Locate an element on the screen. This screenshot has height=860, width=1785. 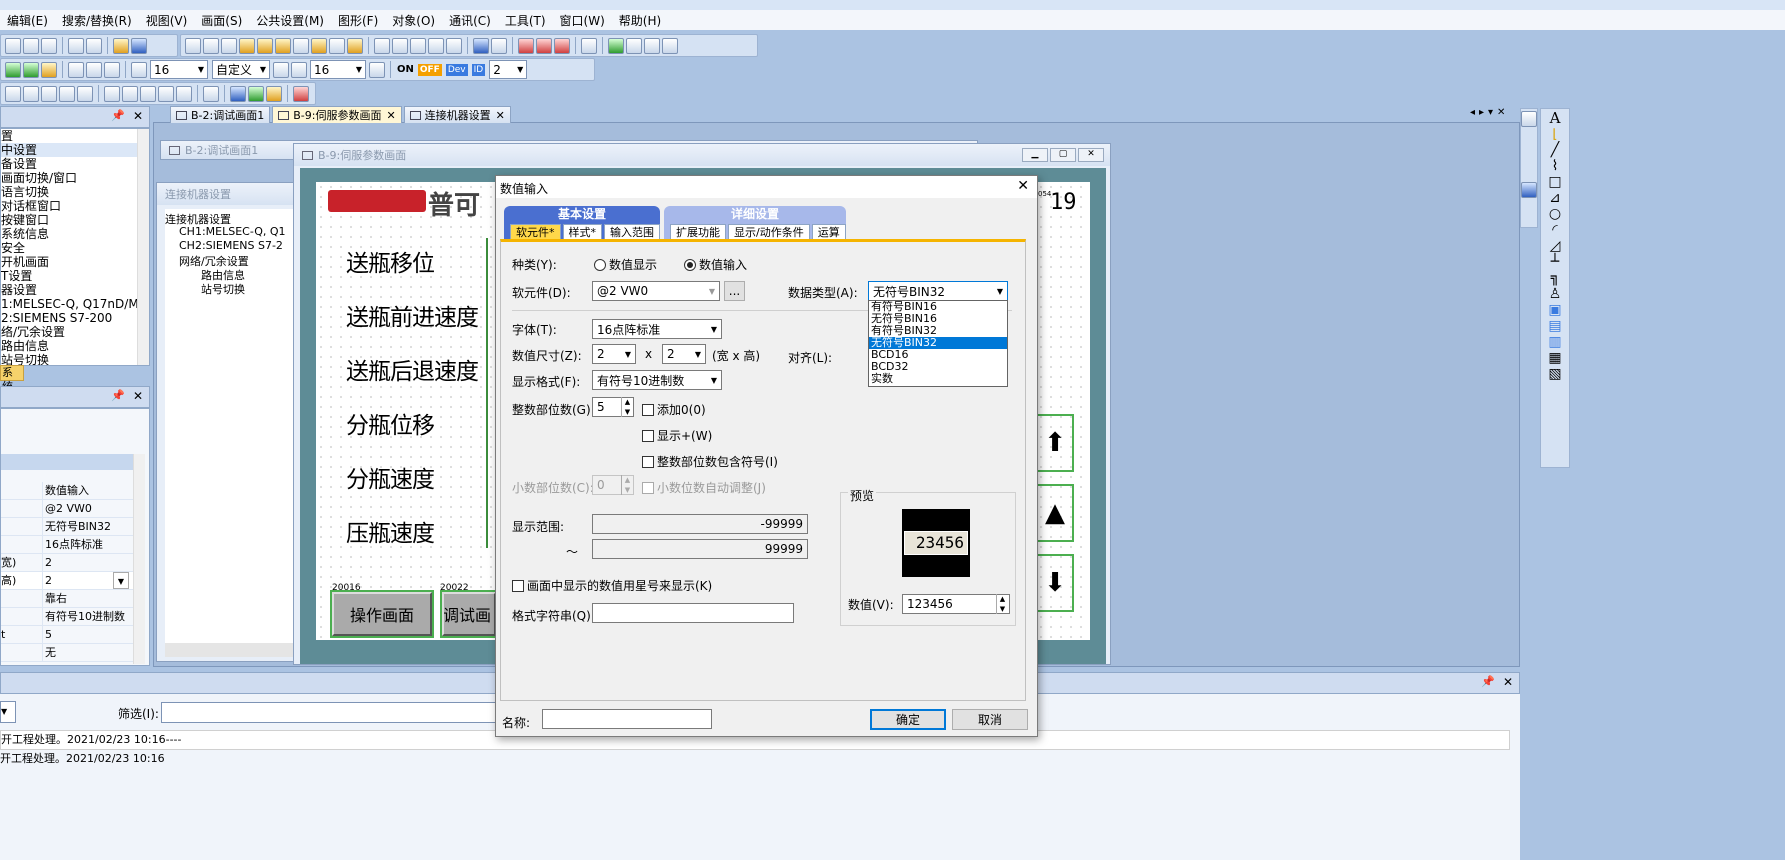
property-row: 靠右 is located at coordinates (67, 599).